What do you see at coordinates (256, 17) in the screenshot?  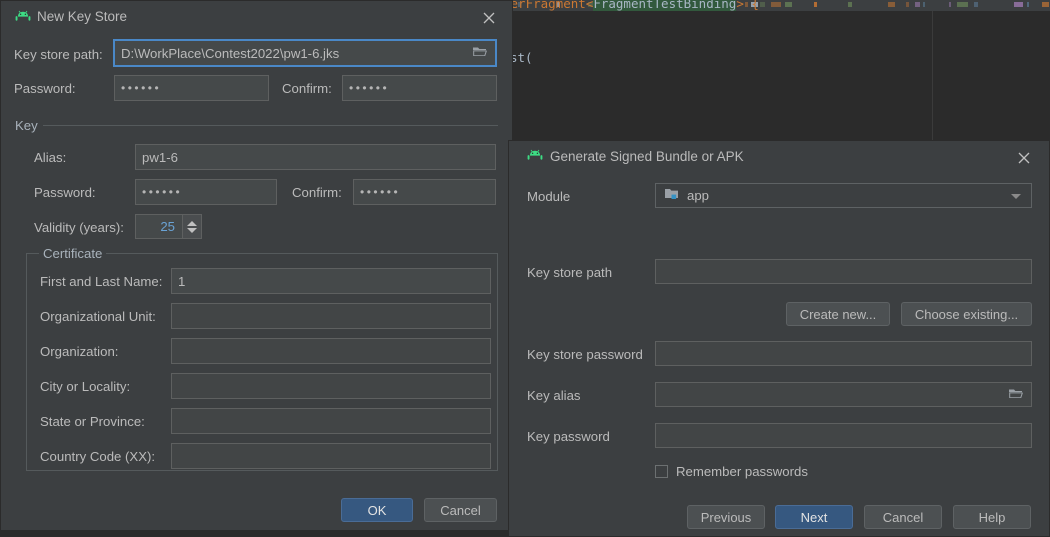 I see `new-key-store-titlebar: New Key Store` at bounding box center [256, 17].